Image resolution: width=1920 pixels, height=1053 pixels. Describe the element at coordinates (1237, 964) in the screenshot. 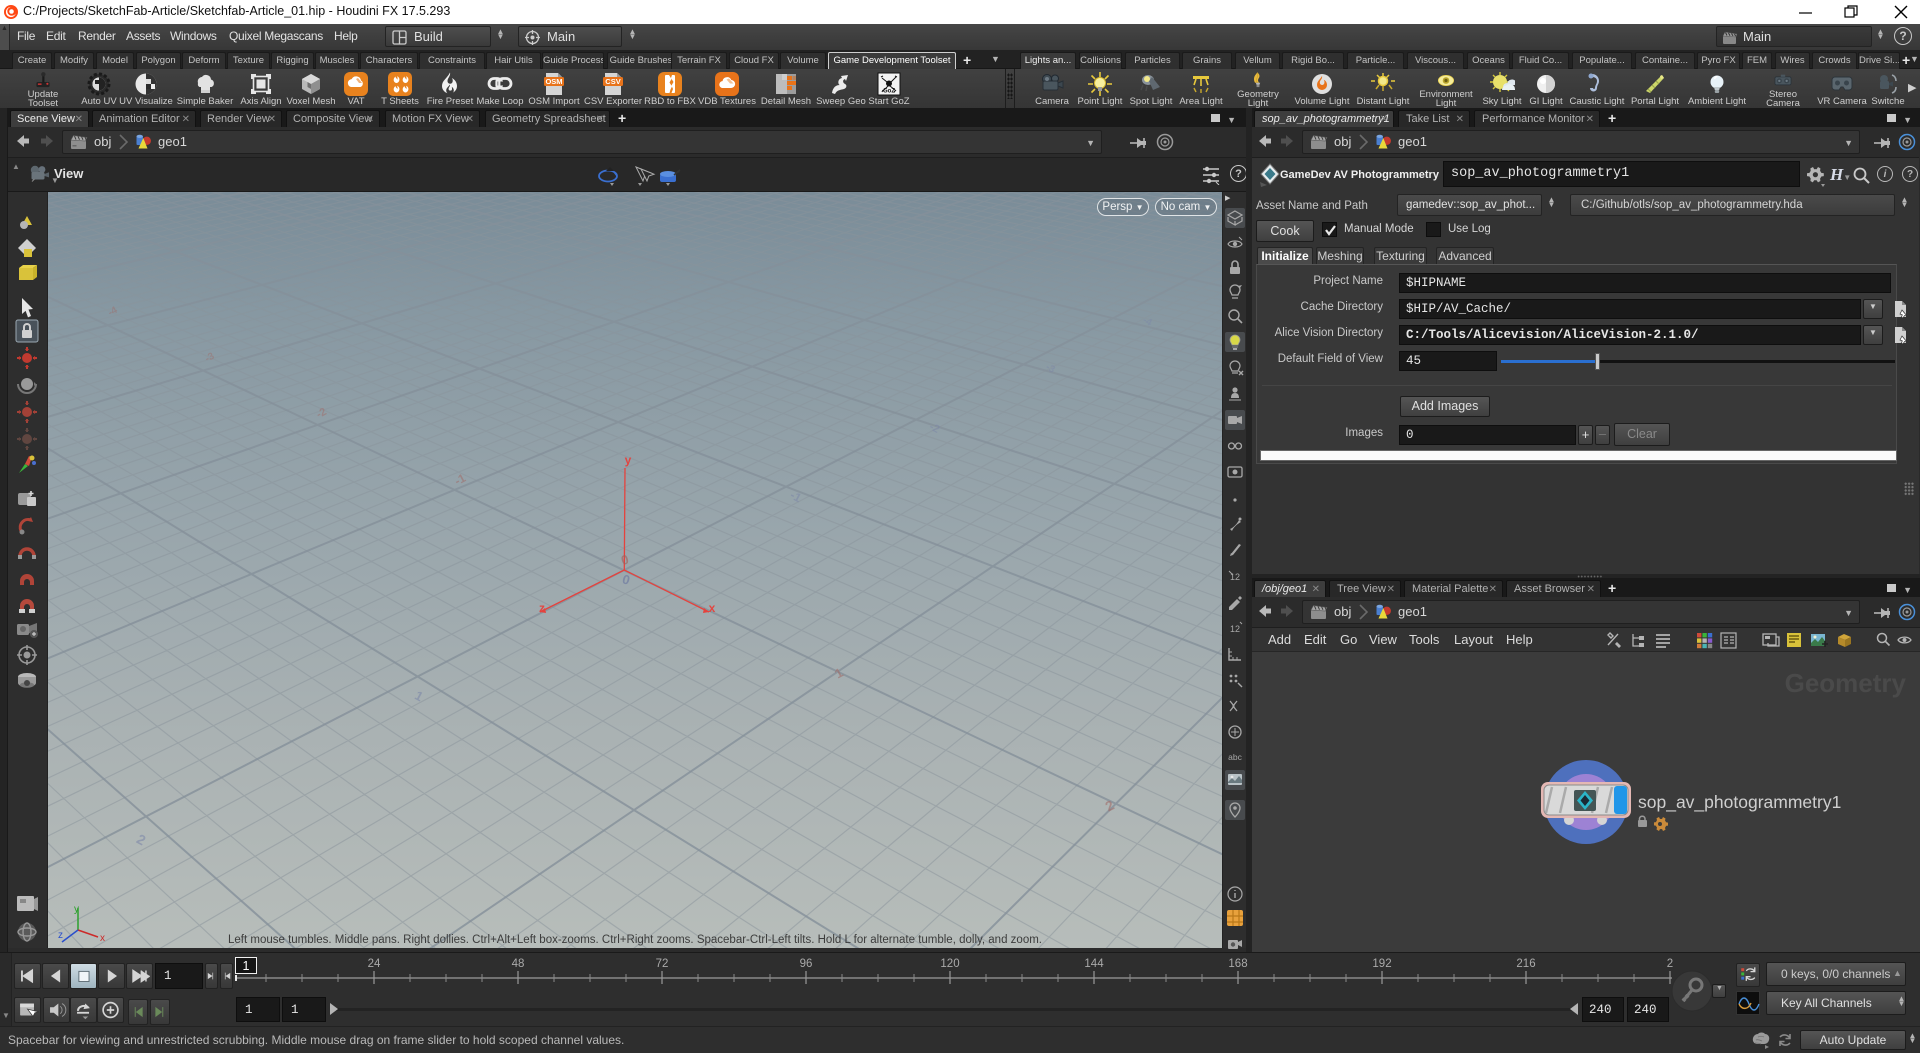

I see `svg-text: 168` at that location.